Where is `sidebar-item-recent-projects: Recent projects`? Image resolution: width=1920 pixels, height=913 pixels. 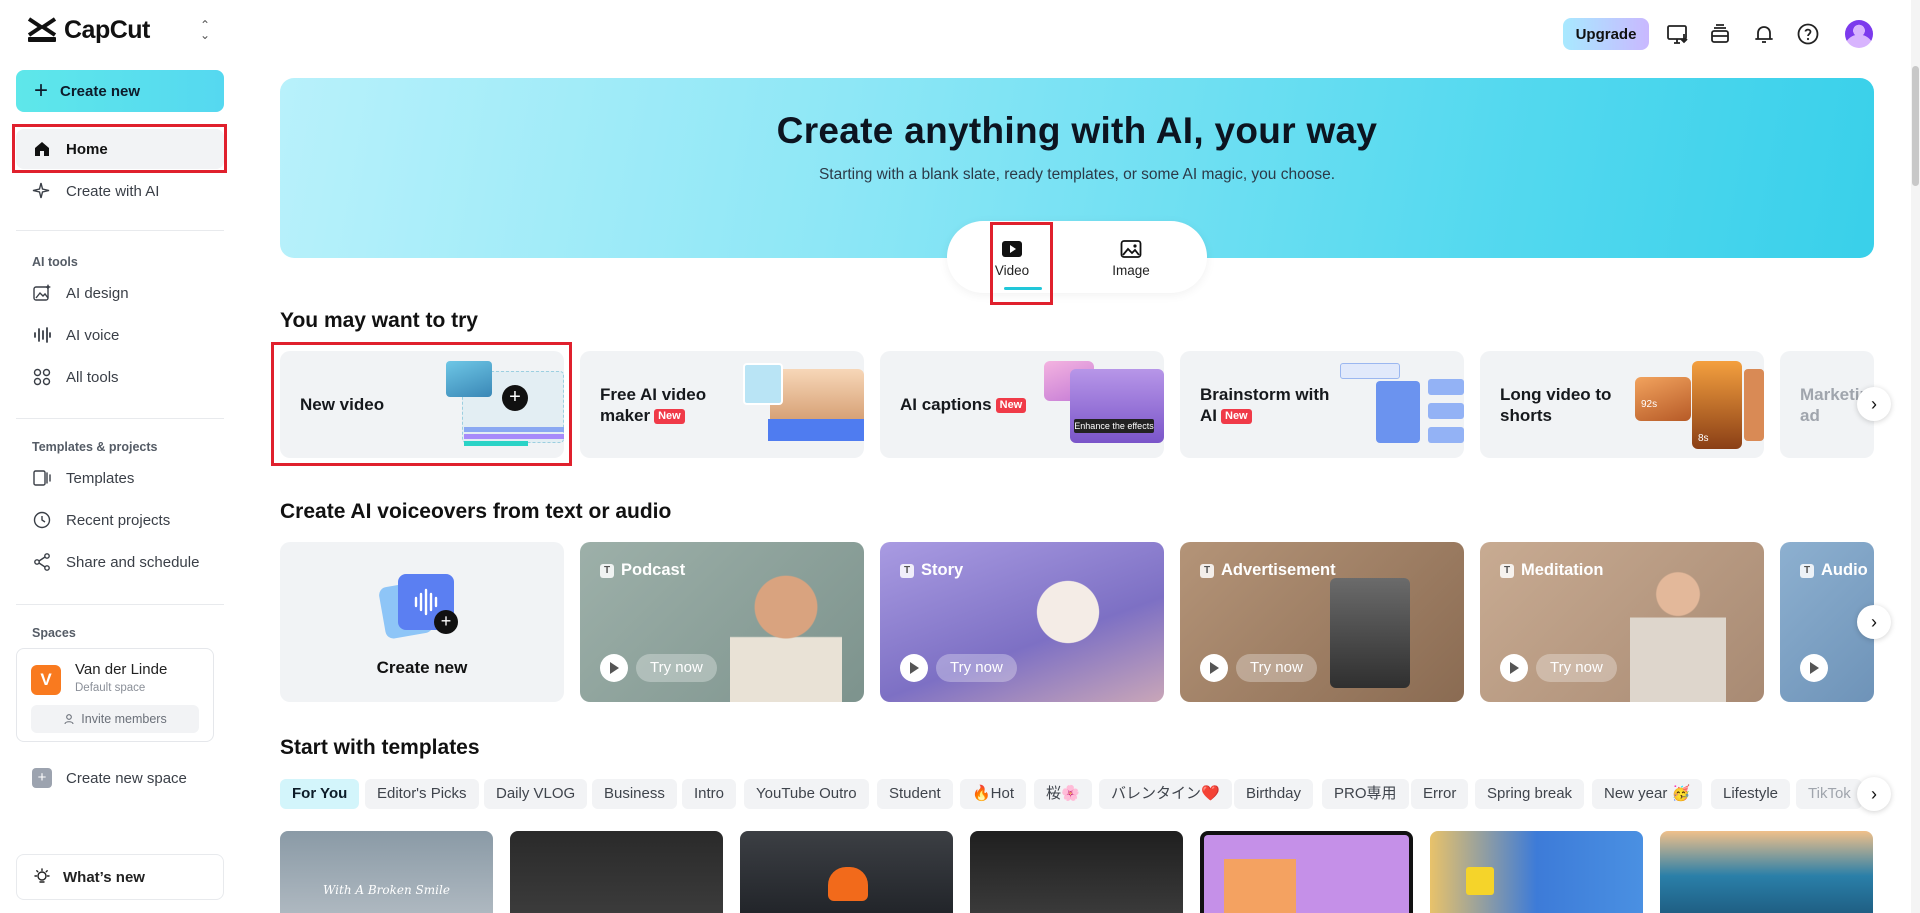 sidebar-item-recent-projects: Recent projects is located at coordinates (120, 520).